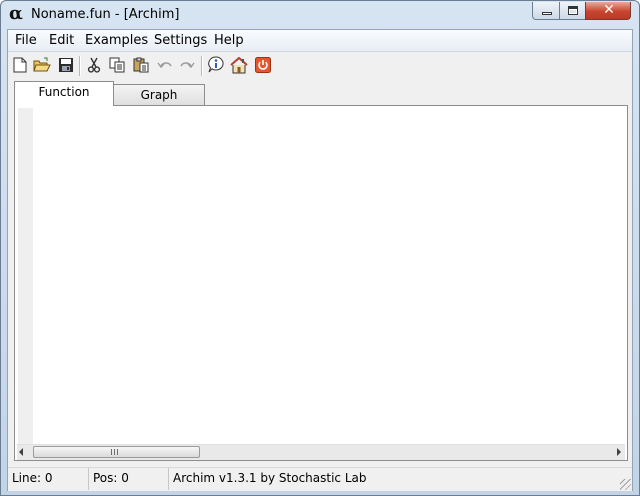 This screenshot has width=640, height=496. Describe the element at coordinates (18, 14) in the screenshot. I see `app-alpha-icon: α` at that location.